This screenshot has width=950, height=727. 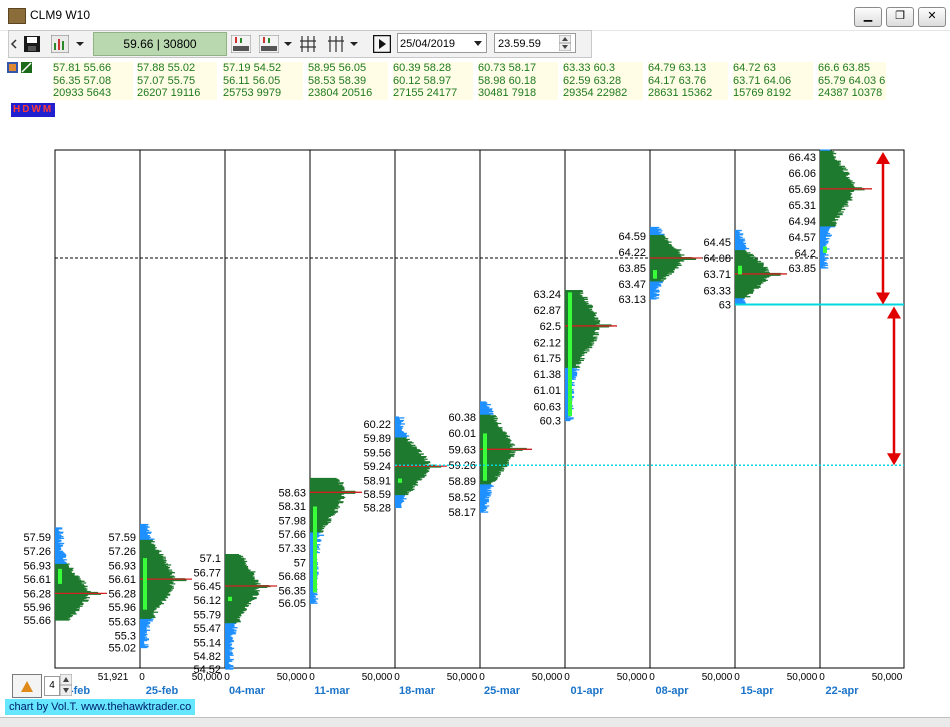 What do you see at coordinates (122, 608) in the screenshot?
I see `price-label: 55.96` at bounding box center [122, 608].